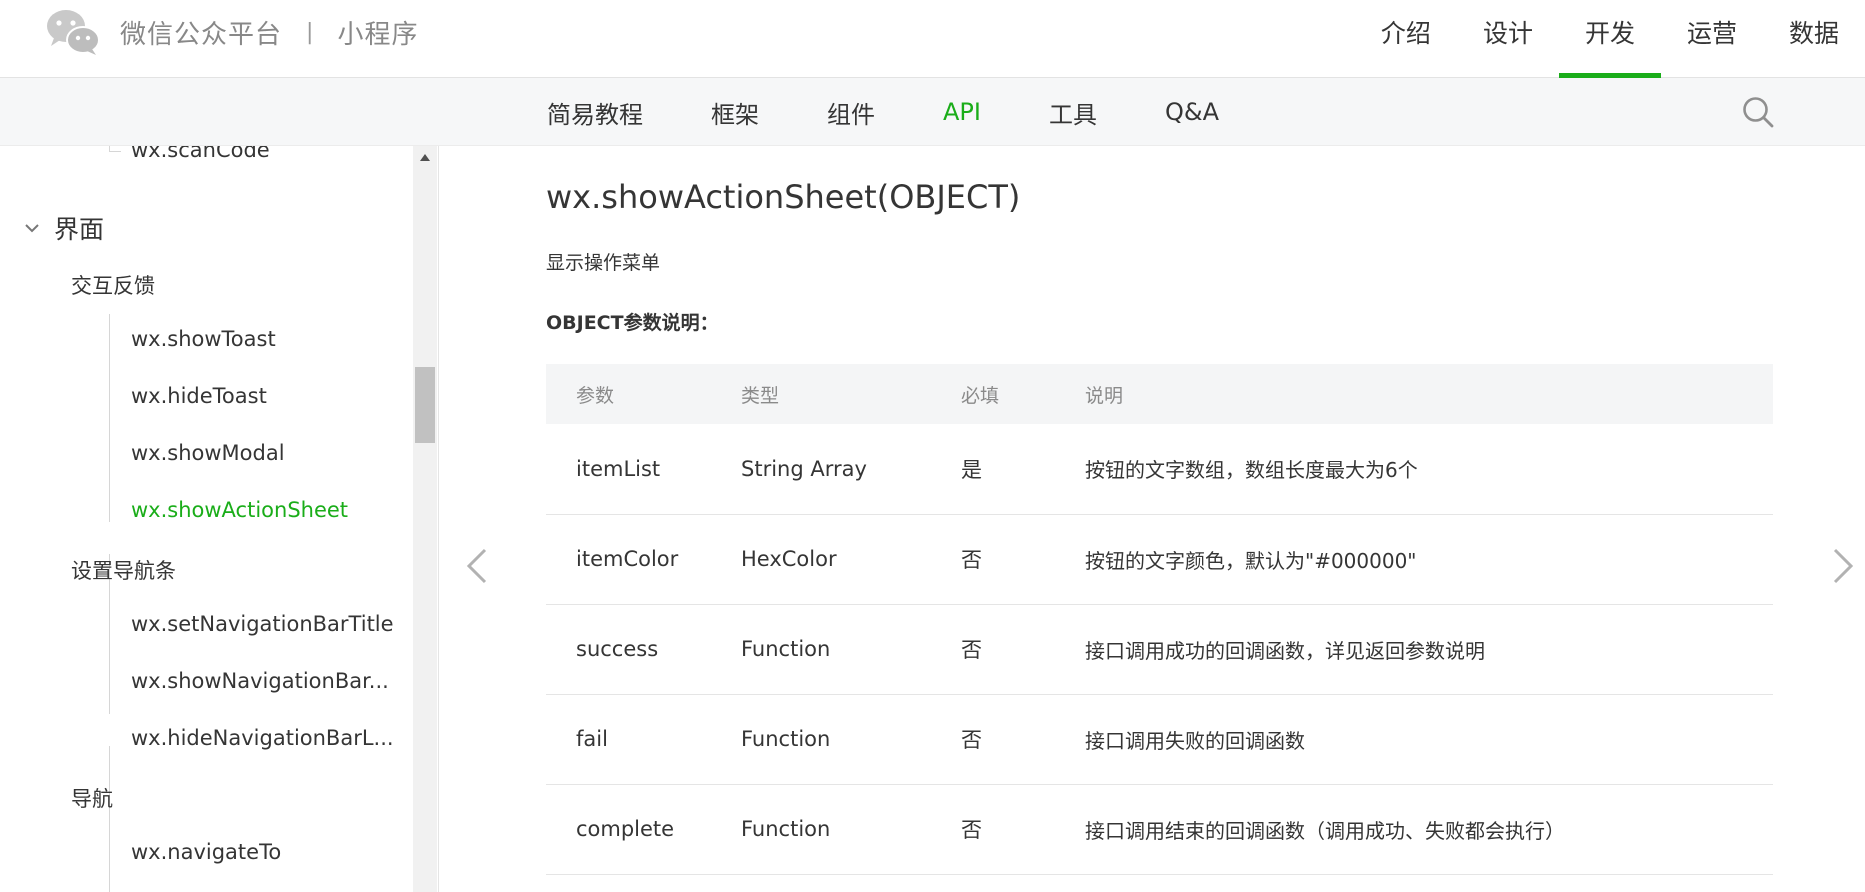 The width and height of the screenshot is (1865, 892). I want to click on brand: 微信公众平台 | 小程序, so click(232, 32).